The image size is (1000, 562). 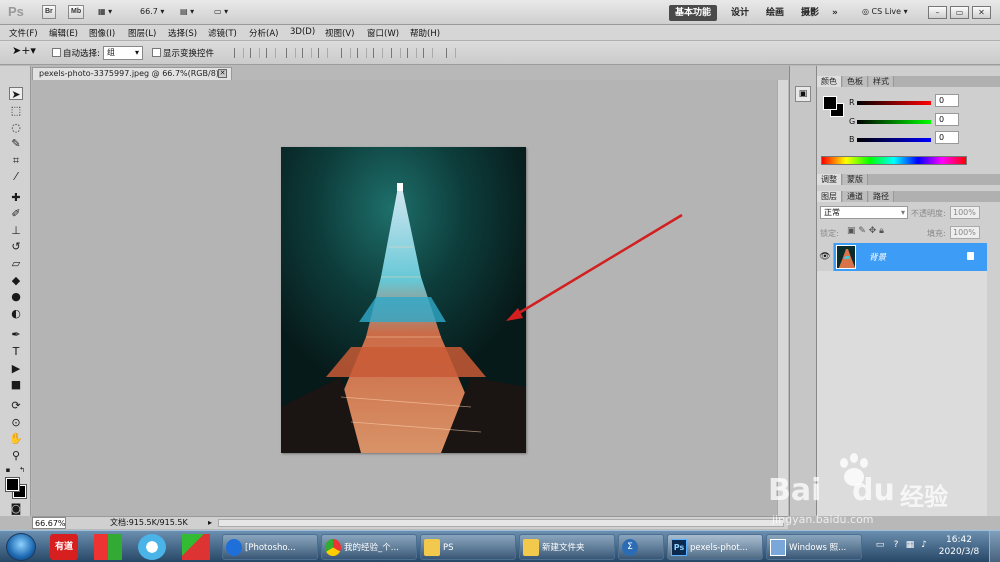 What do you see at coordinates (16, 280) in the screenshot?
I see `paint-bucket-tool-icon: ◆` at bounding box center [16, 280].